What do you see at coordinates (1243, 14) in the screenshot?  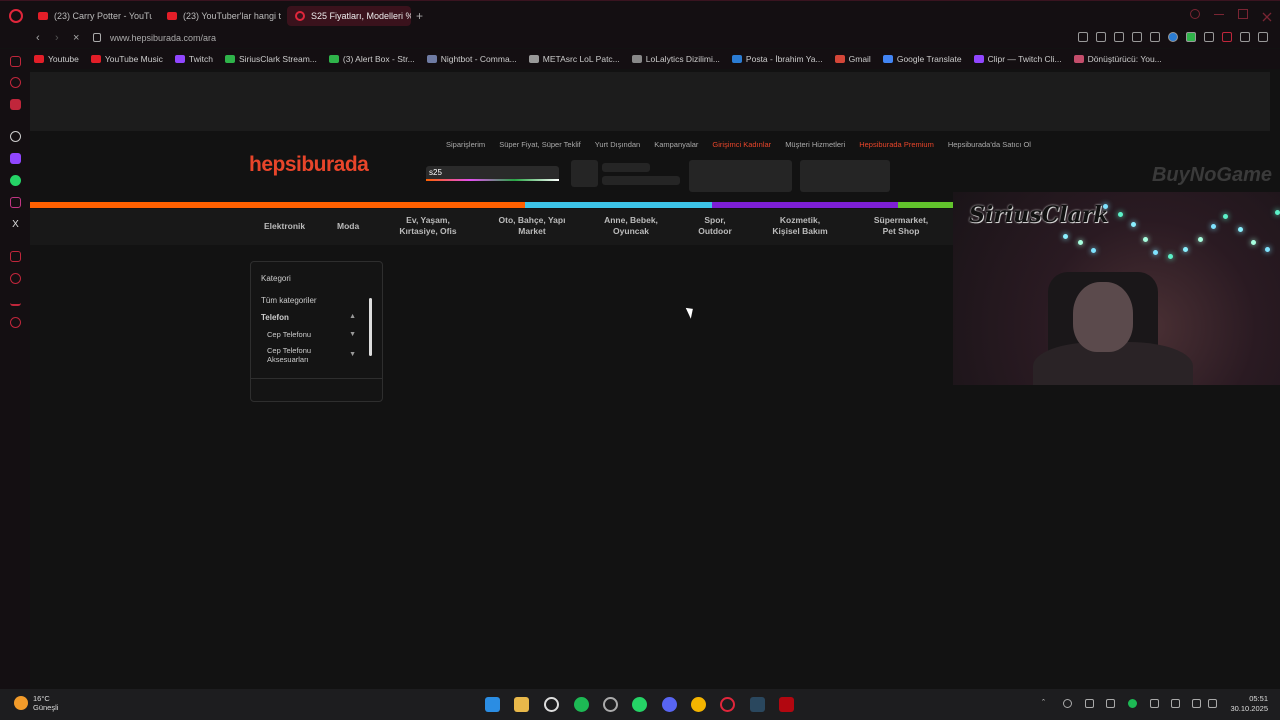 I see `maximize-button` at bounding box center [1243, 14].